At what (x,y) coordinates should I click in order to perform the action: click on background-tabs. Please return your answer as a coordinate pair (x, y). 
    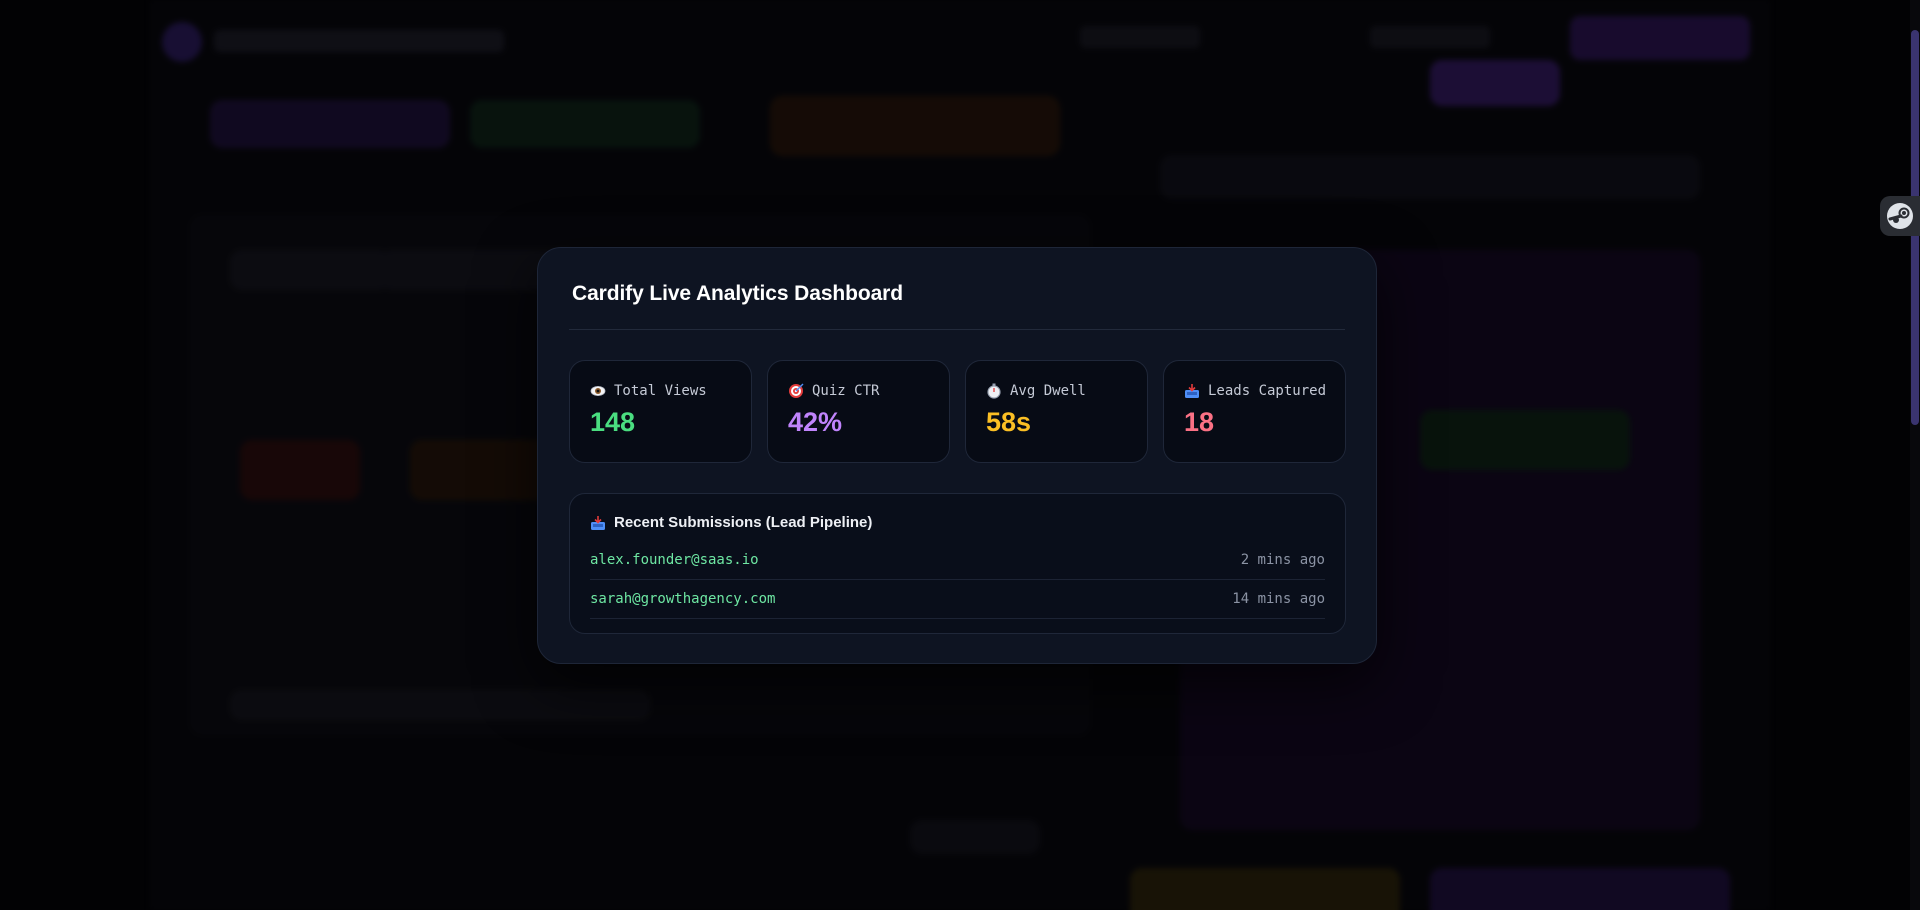
    Looking at the image, I should click on (1430, 177).